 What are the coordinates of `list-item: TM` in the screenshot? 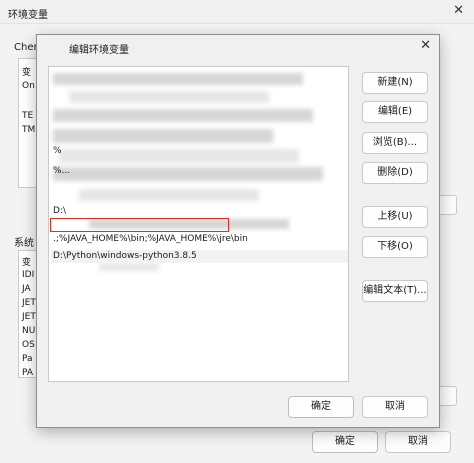 It's located at (28, 130).